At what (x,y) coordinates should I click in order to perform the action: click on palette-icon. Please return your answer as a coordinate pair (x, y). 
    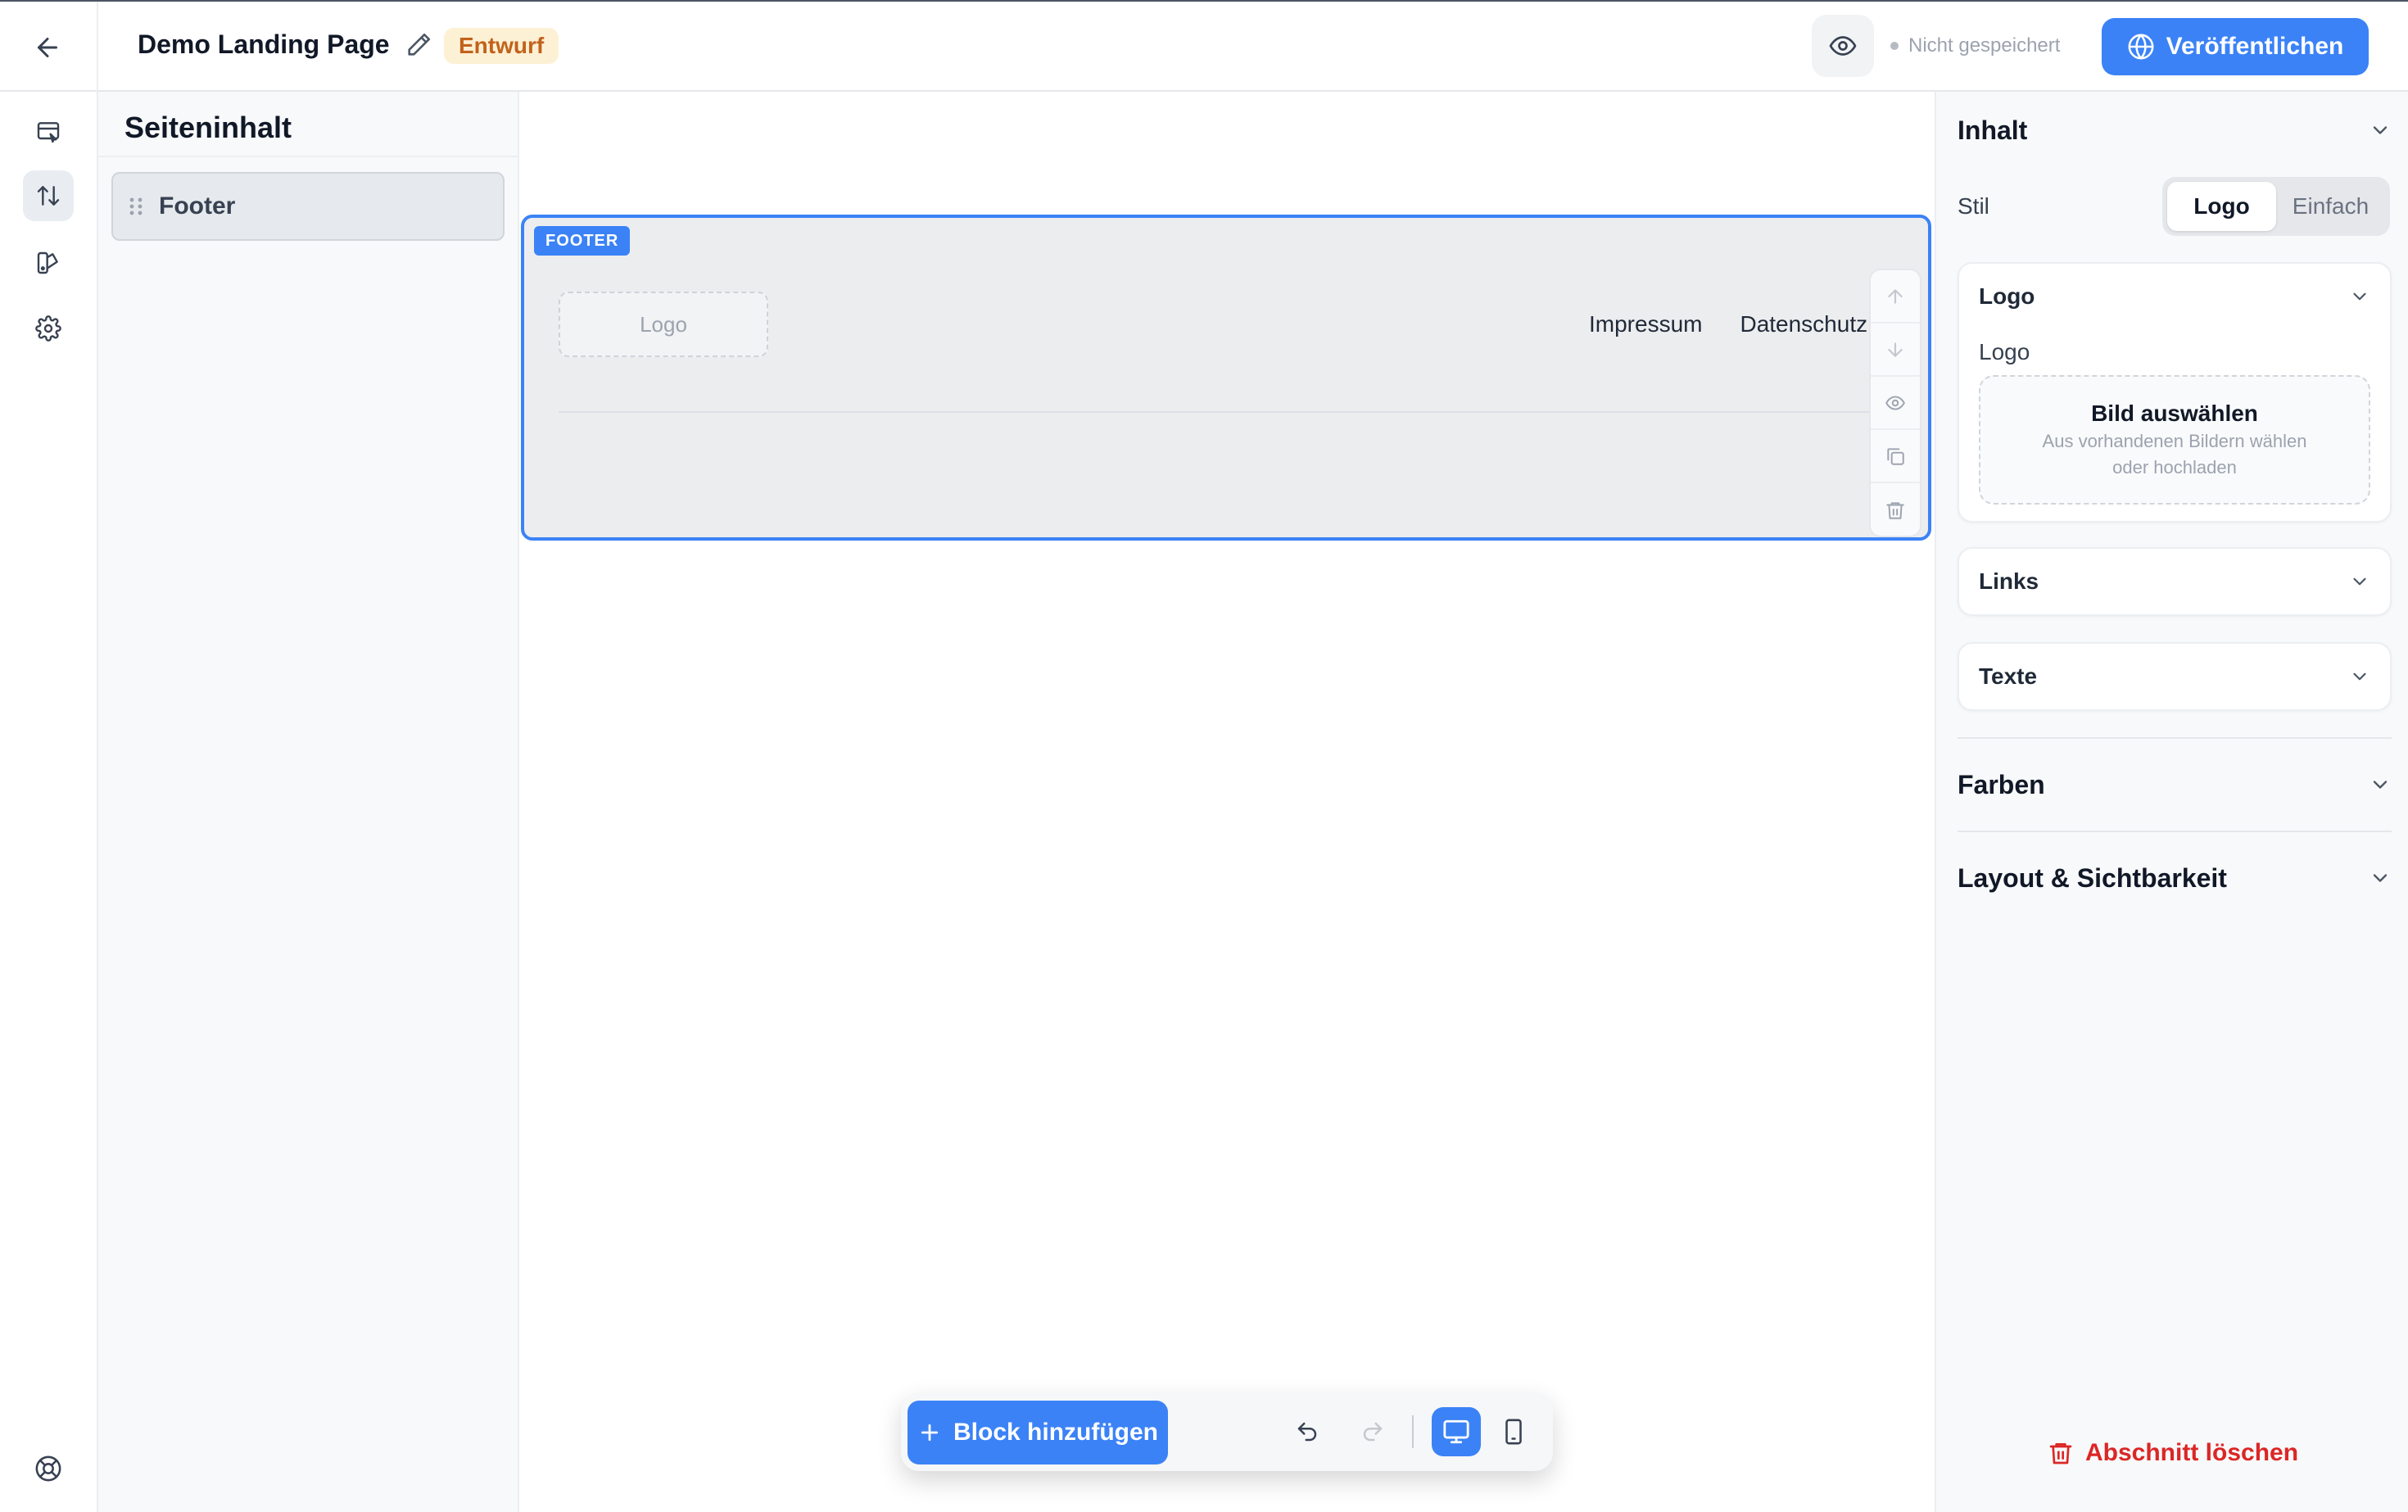
    Looking at the image, I should click on (47, 263).